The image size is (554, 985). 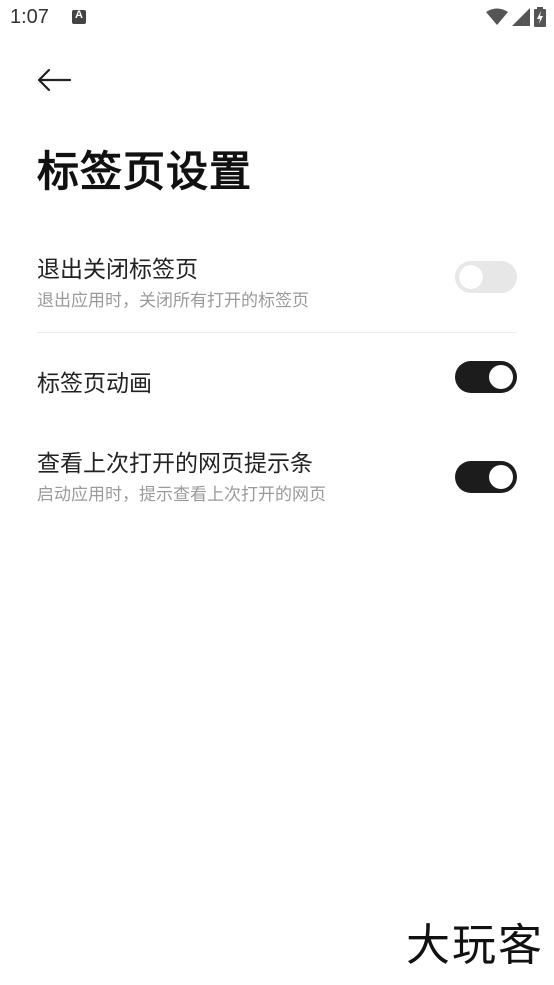 I want to click on setting-close-tabs-on-exit: 退出关闭标签页 退出应用时，关闭所有打开的标签页, so click(x=277, y=289).